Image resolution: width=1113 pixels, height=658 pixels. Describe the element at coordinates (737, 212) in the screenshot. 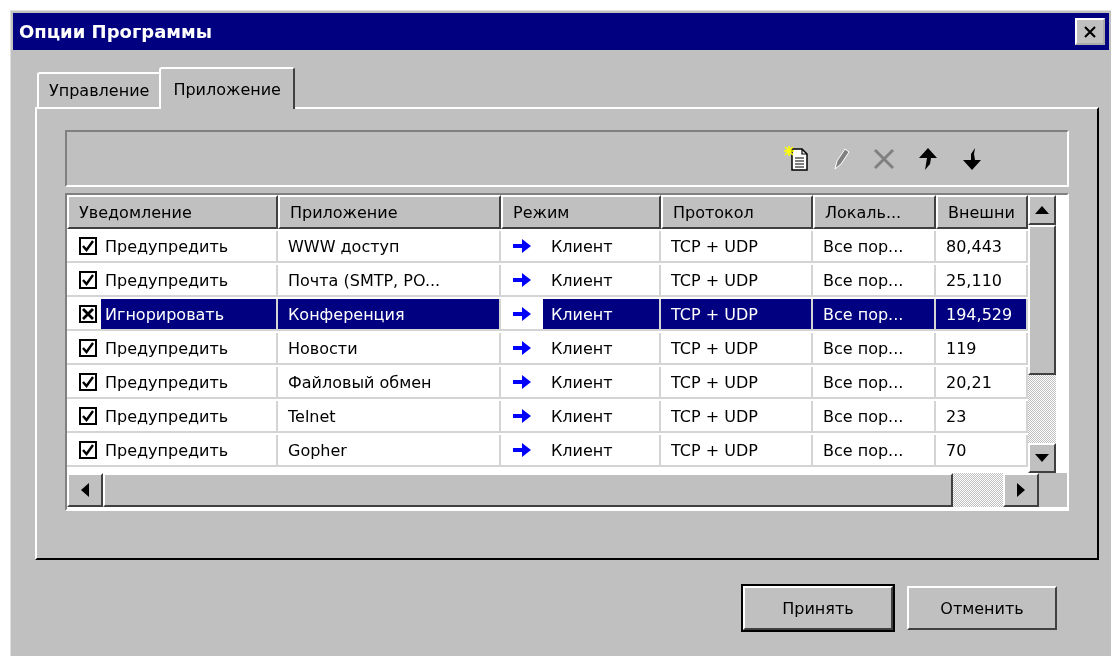

I see `column-header: Протокол` at that location.